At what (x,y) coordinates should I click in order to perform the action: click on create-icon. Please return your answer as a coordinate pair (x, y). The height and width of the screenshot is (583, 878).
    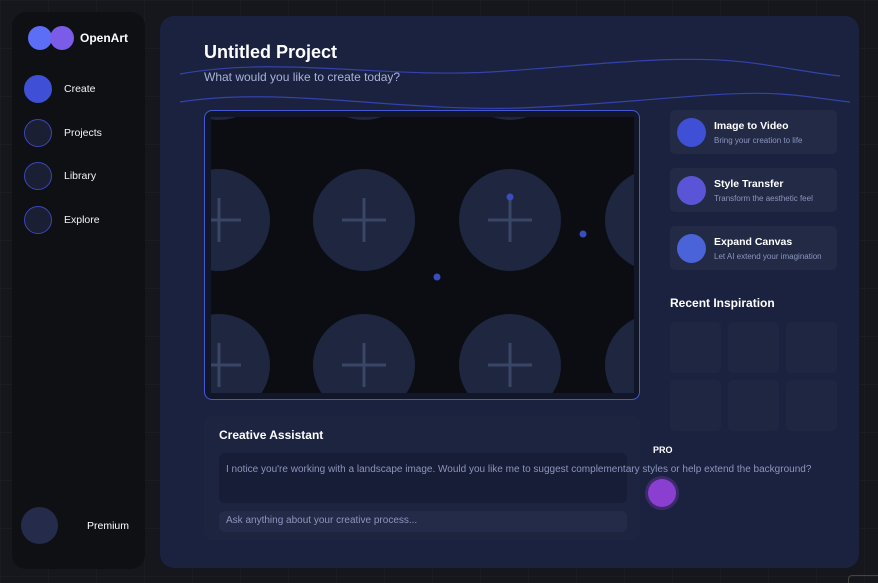
    Looking at the image, I should click on (38, 89).